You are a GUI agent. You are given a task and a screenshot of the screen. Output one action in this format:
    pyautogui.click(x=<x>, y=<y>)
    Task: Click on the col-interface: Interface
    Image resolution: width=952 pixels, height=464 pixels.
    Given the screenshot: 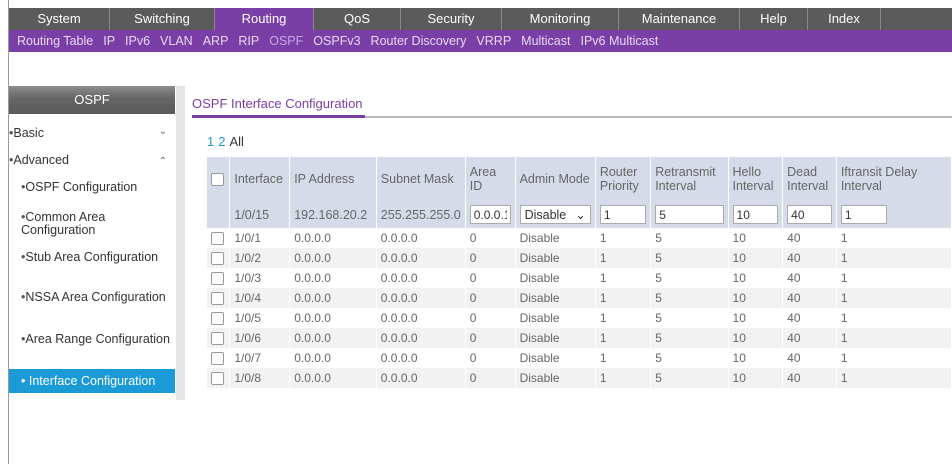 What is the action you would take?
    pyautogui.click(x=260, y=179)
    